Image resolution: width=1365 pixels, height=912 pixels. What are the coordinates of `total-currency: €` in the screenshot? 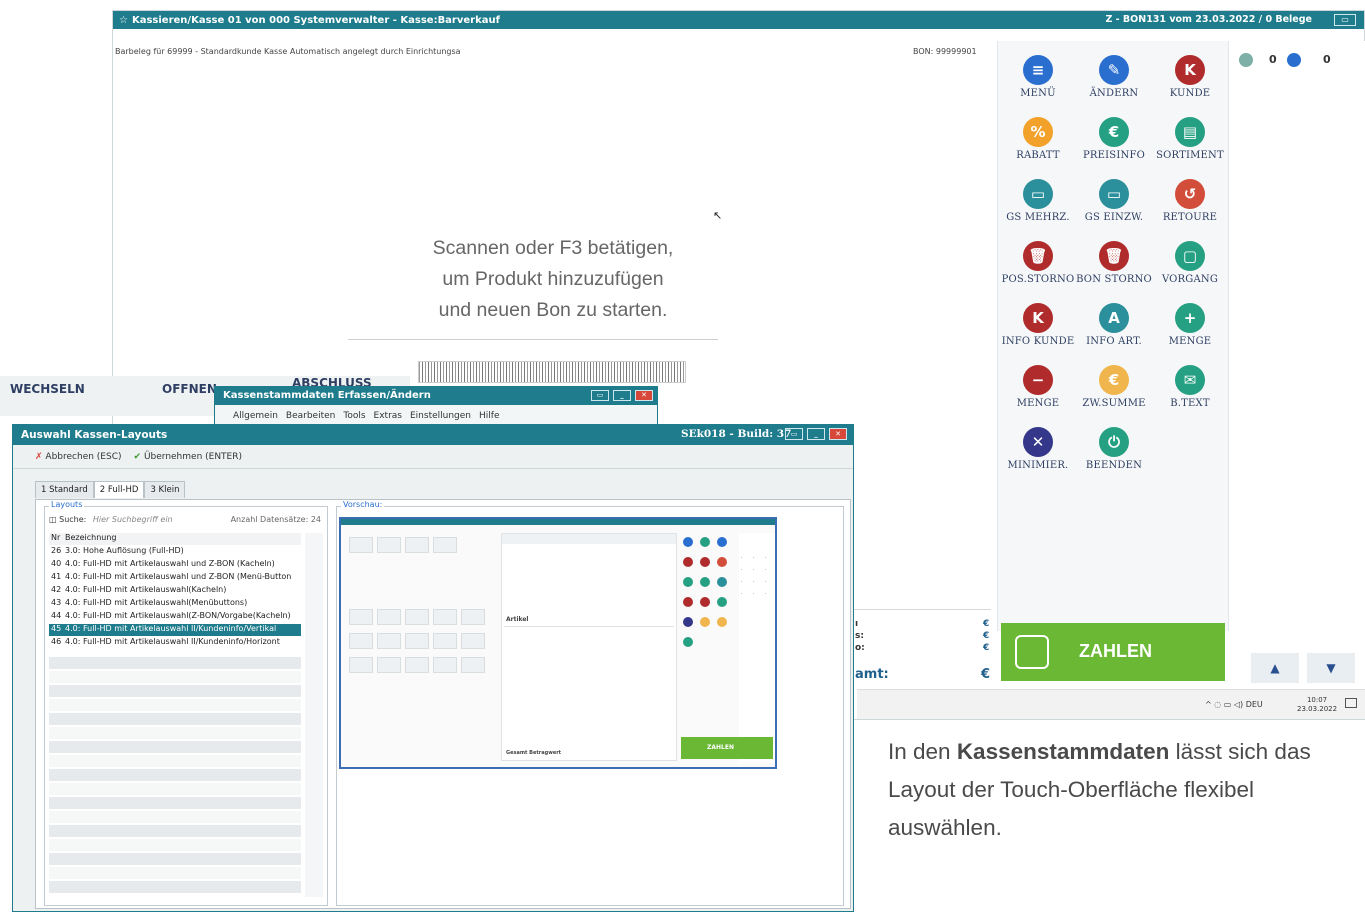 It's located at (986, 674).